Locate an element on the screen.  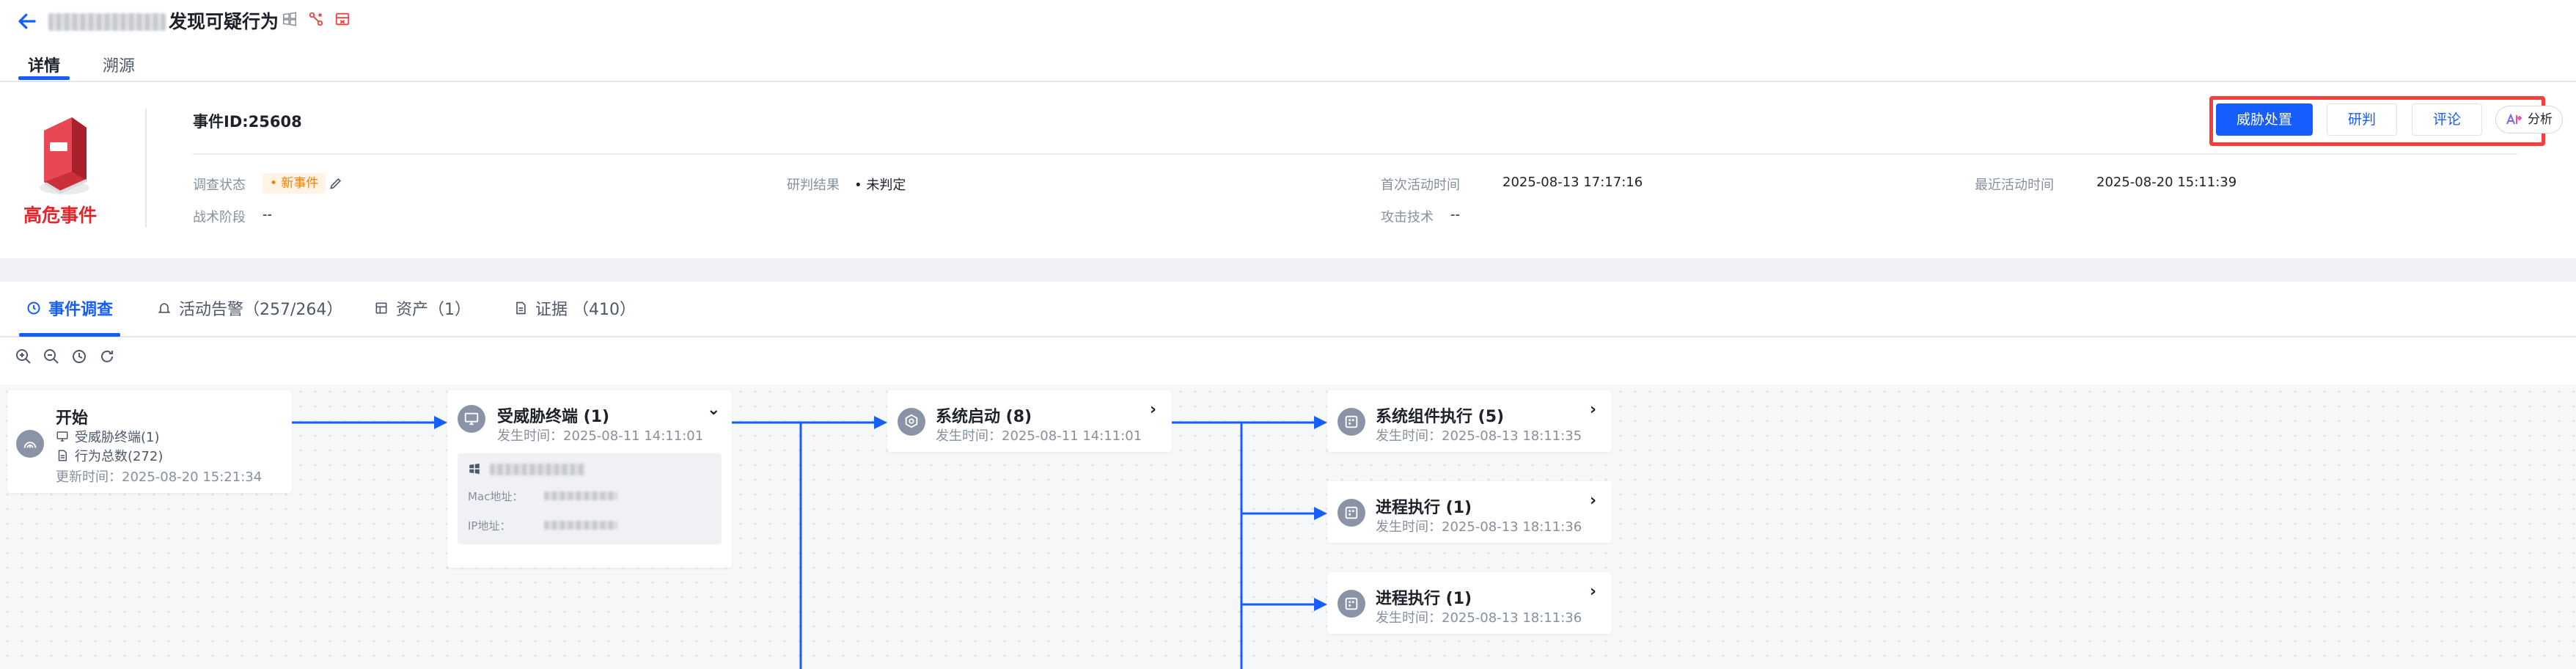
first-activity-label: 首次活动时间 is located at coordinates (1421, 185).